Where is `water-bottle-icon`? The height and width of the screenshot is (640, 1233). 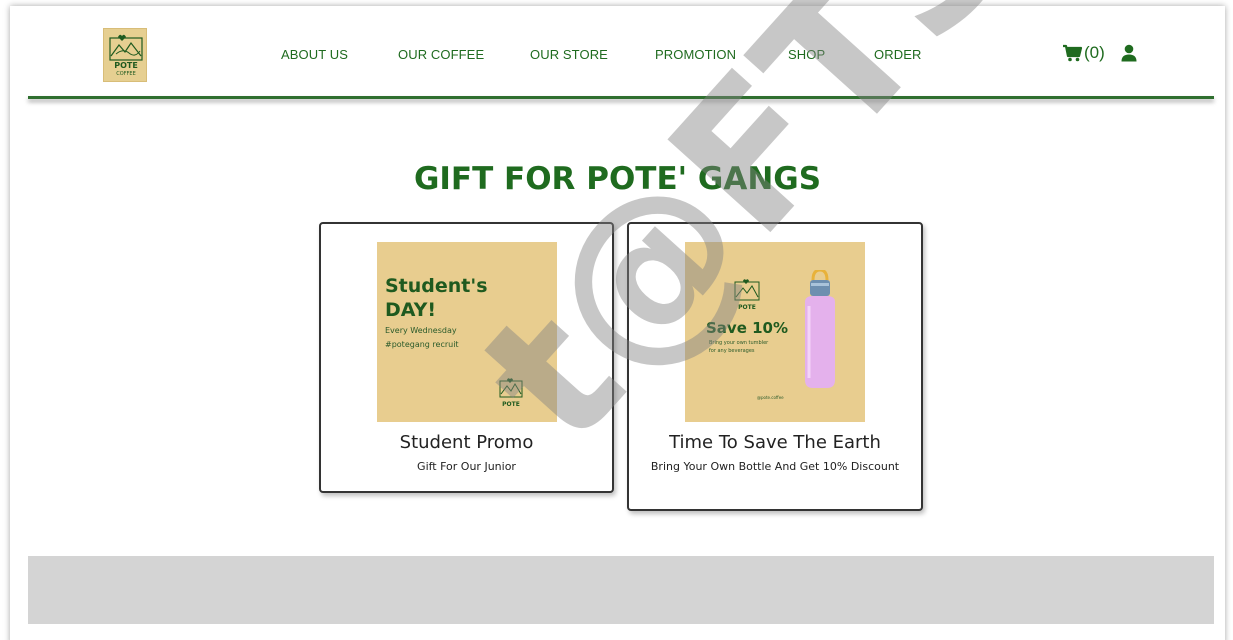
water-bottle-icon is located at coordinates (820, 329).